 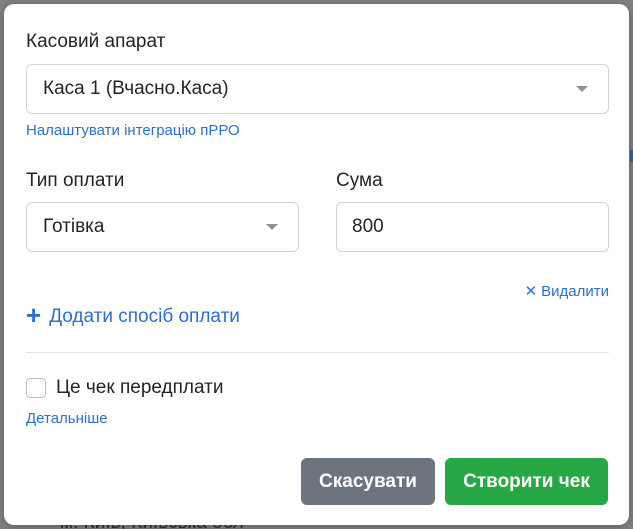 I want to click on amount-input: 800, so click(x=472, y=227).